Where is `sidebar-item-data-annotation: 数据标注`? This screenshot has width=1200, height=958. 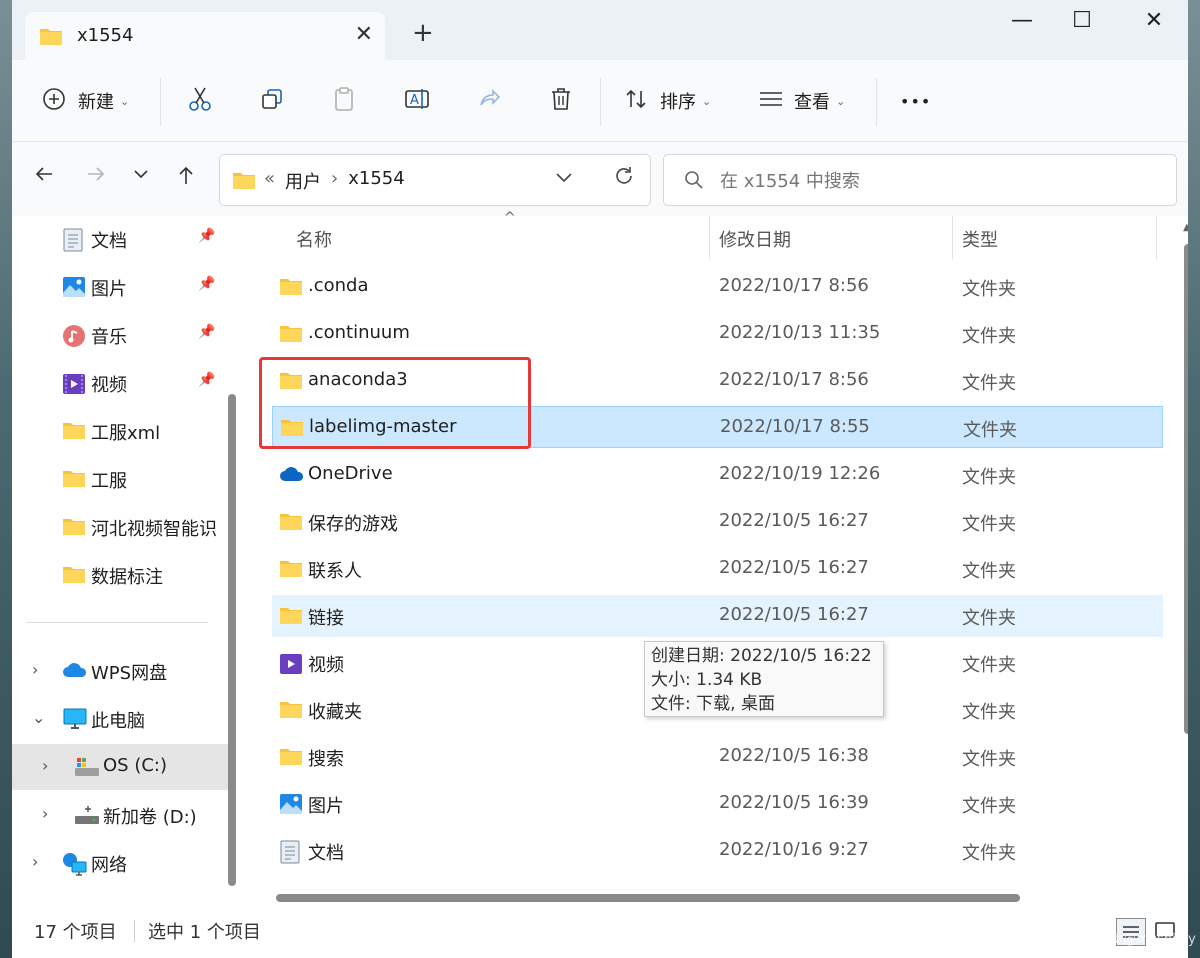 sidebar-item-data-annotation: 数据标注 is located at coordinates (121, 575).